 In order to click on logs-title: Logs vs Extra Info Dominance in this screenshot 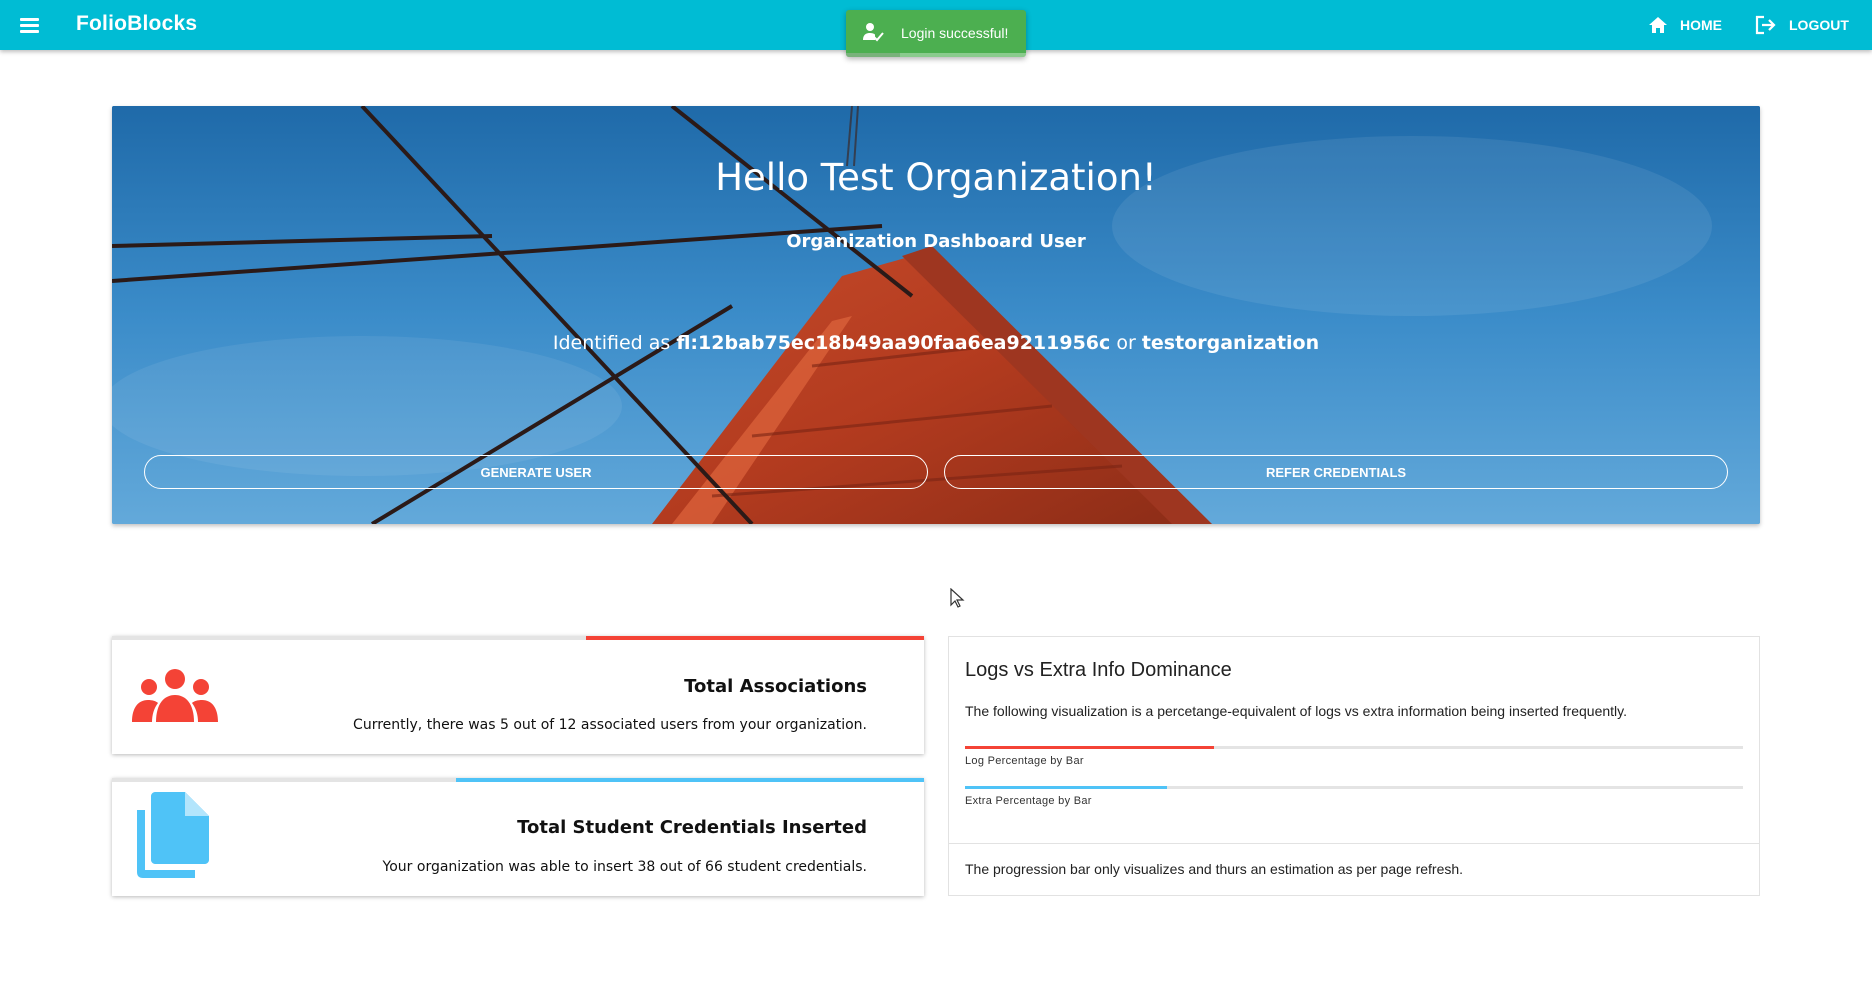, I will do `click(1098, 670)`.